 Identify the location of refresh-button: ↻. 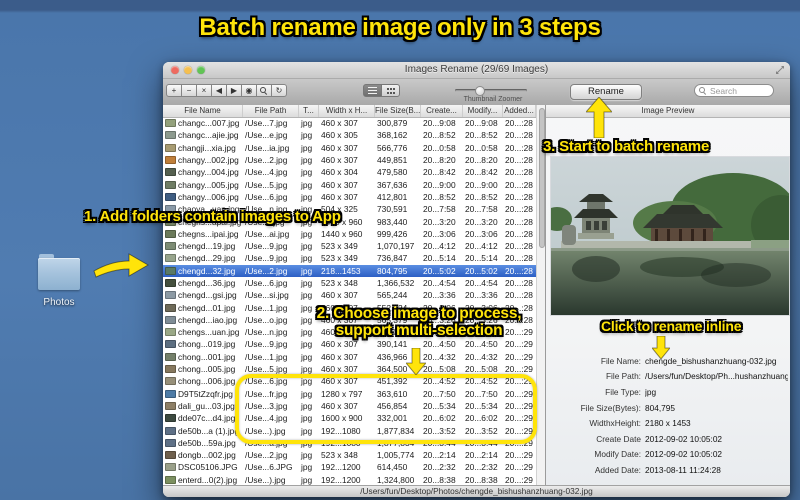
(279, 90).